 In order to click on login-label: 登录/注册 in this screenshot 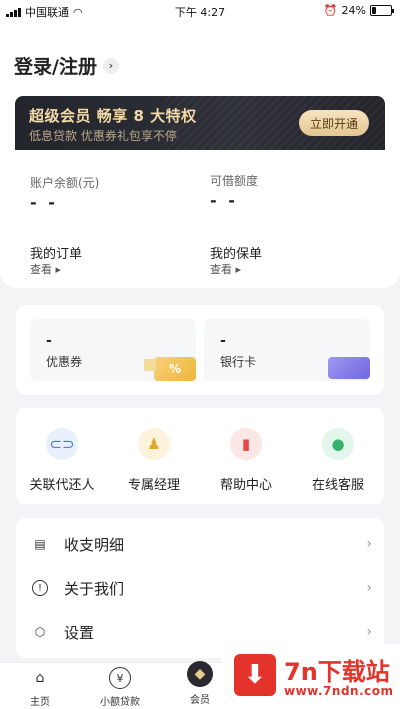, I will do `click(55, 67)`.